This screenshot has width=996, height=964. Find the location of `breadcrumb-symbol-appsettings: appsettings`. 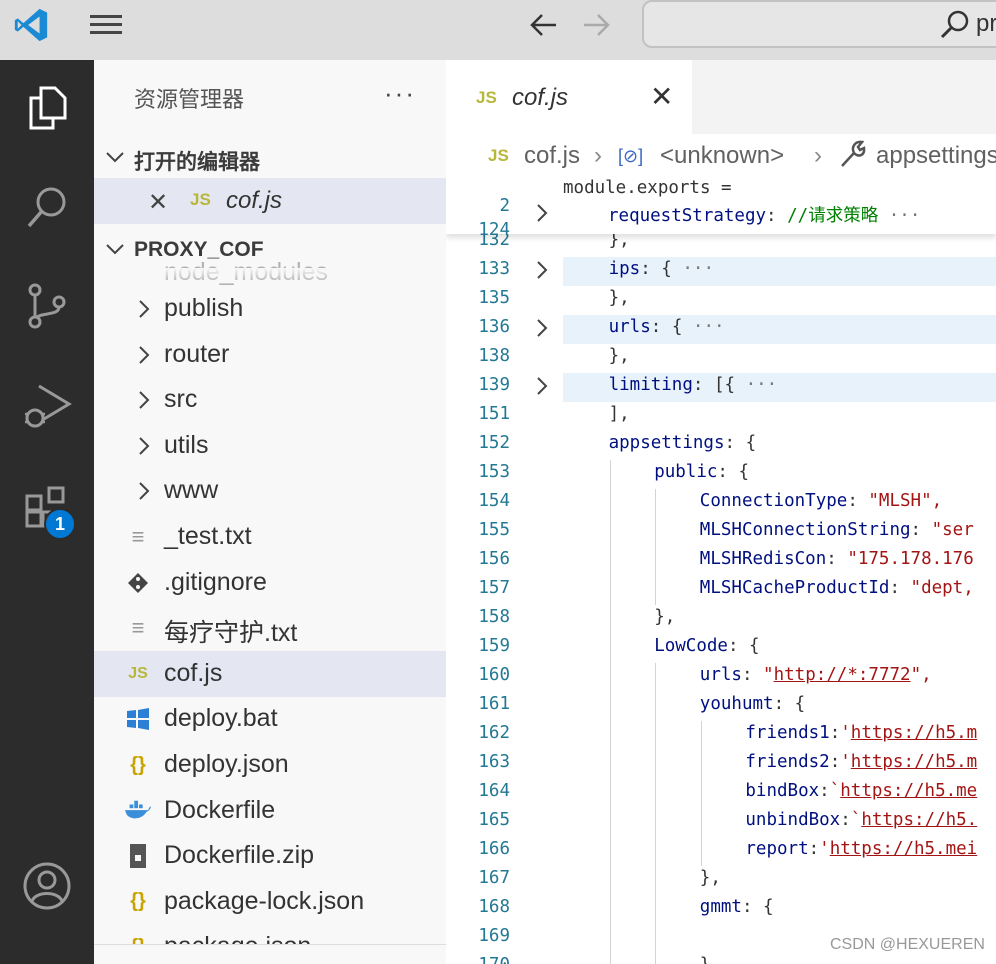

breadcrumb-symbol-appsettings: appsettings is located at coordinates (936, 156).